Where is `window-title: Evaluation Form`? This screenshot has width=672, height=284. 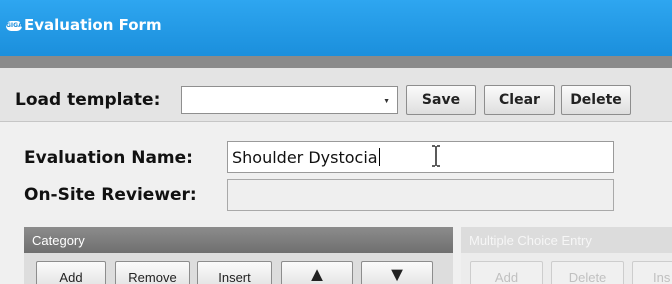
window-title: Evaluation Form is located at coordinates (93, 25).